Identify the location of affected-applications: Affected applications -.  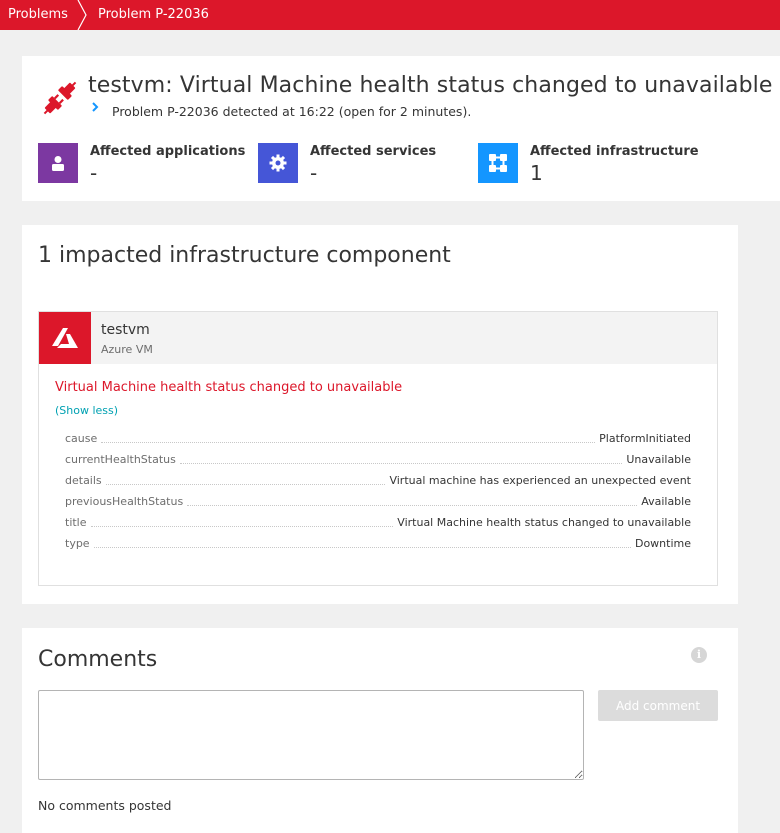
(148, 164).